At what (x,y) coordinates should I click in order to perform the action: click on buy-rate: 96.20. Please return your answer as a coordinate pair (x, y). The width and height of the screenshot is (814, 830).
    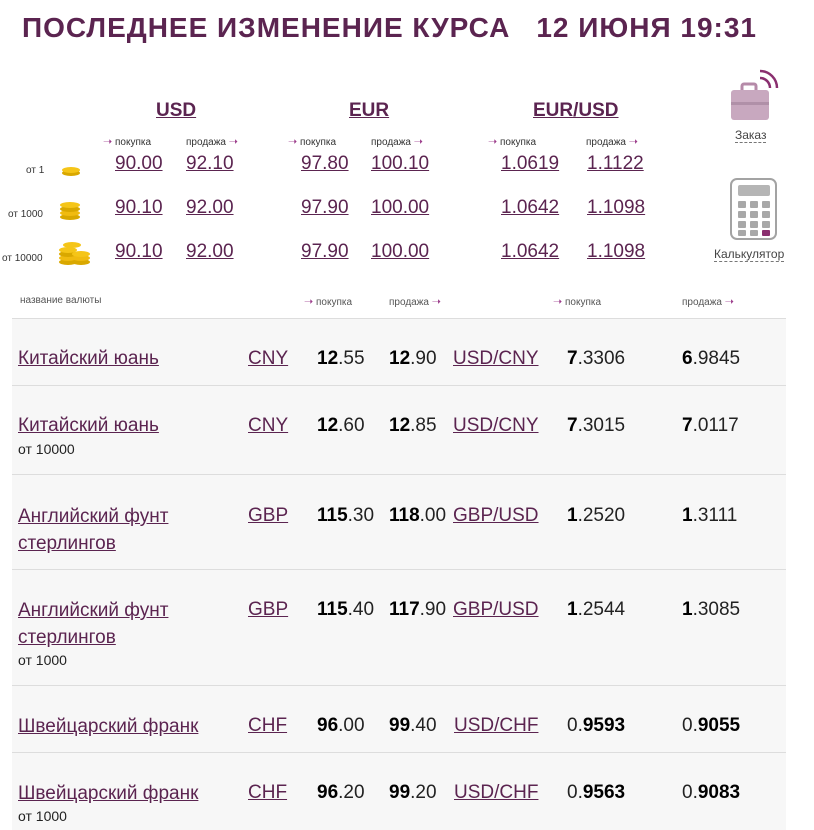
    Looking at the image, I should click on (341, 792).